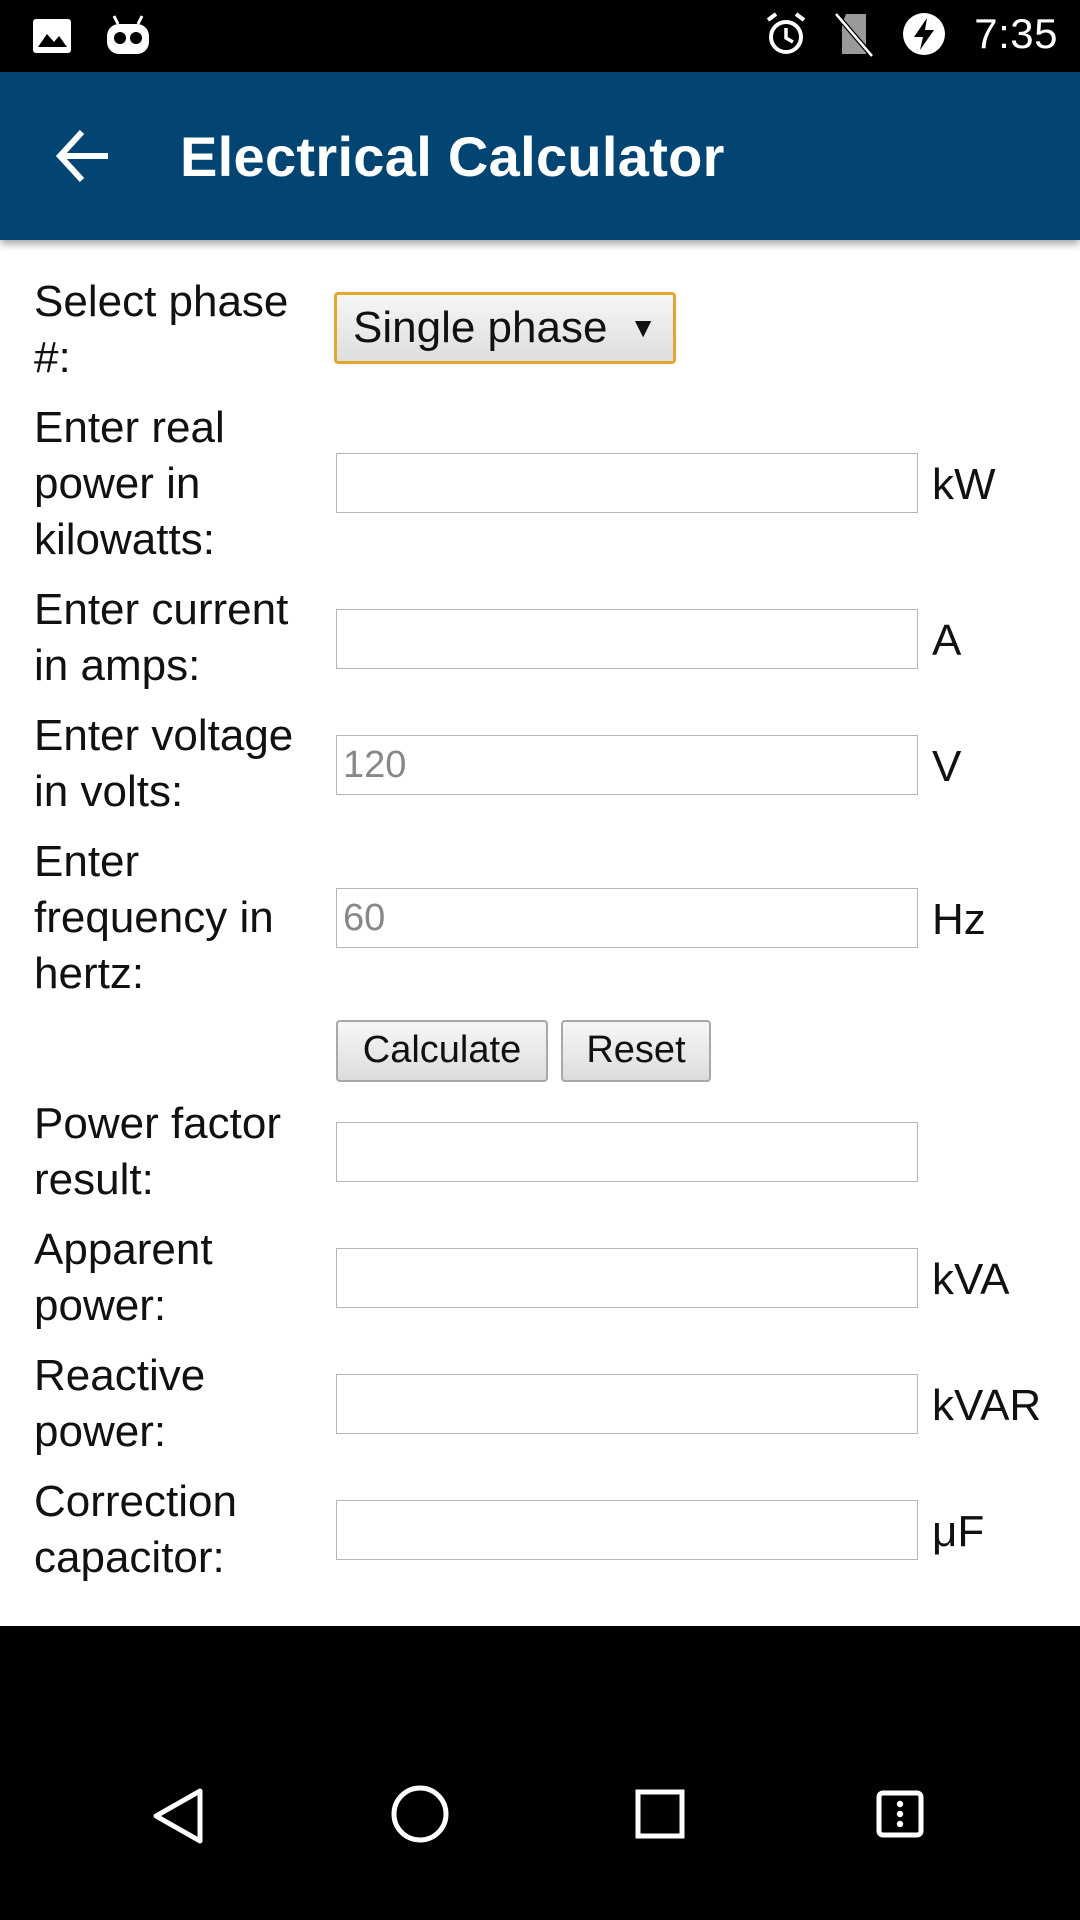 This screenshot has height=1920, width=1080. I want to click on page-title: Electrical Calculator, so click(452, 156).